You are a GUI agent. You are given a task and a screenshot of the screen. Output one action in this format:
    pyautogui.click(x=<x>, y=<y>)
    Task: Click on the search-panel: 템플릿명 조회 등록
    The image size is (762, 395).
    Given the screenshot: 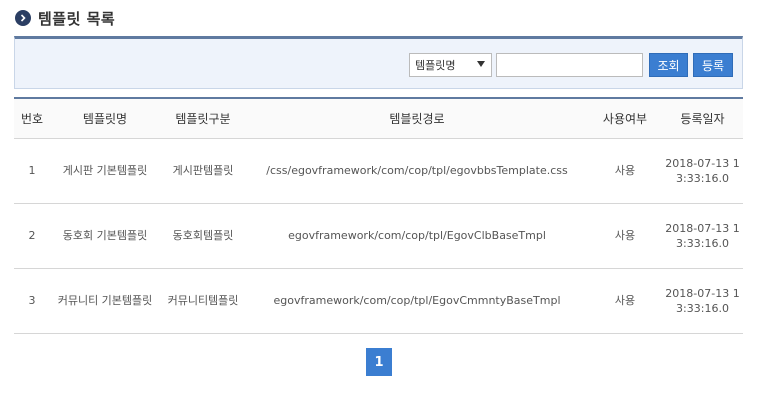 What is the action you would take?
    pyautogui.click(x=378, y=62)
    